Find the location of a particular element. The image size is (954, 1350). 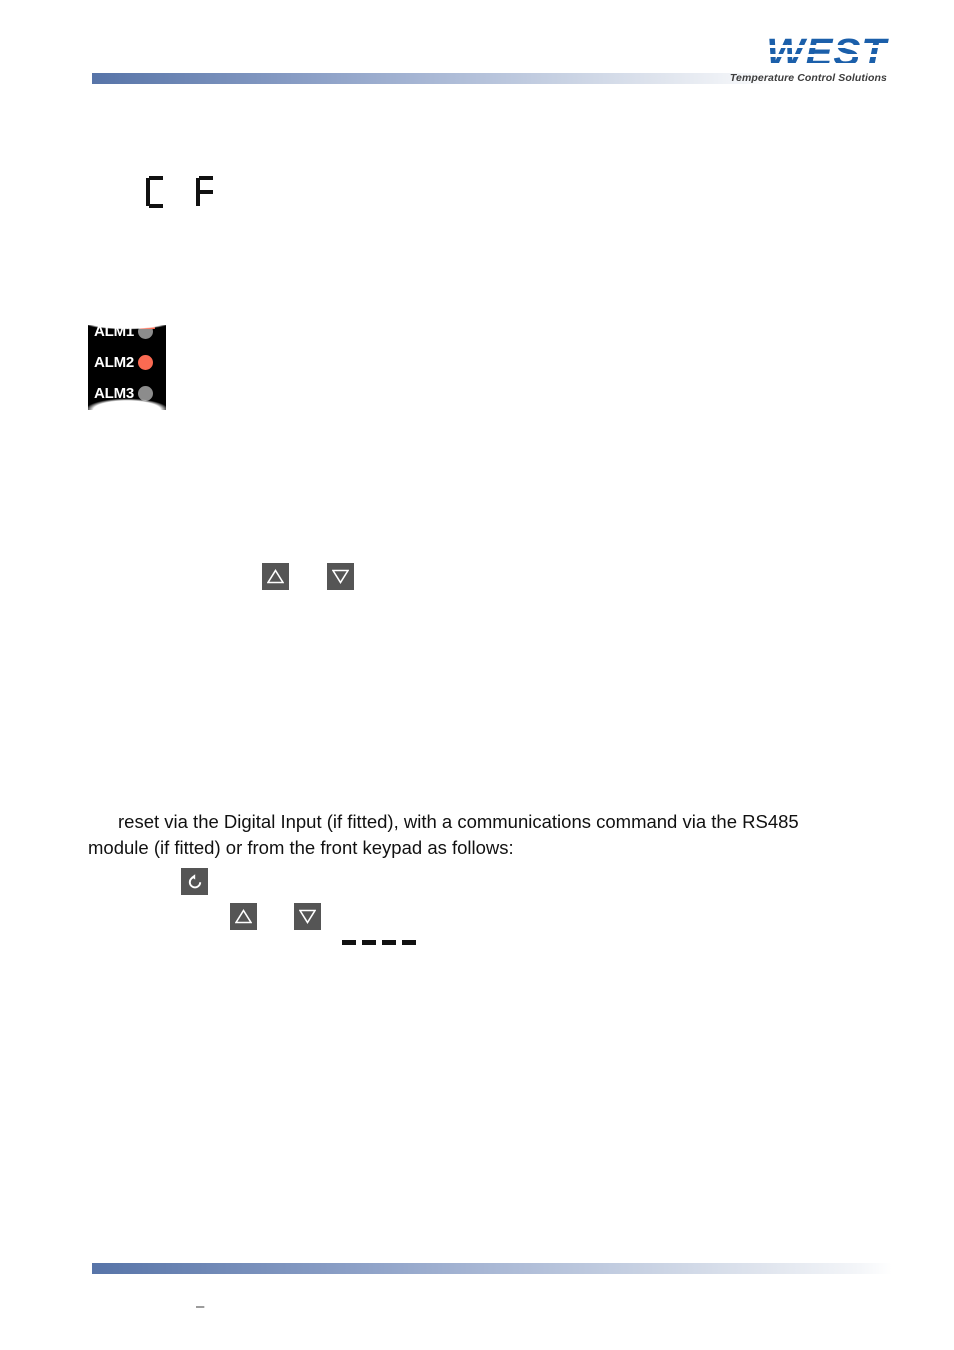

page-number: – is located at coordinates (200, 1306).